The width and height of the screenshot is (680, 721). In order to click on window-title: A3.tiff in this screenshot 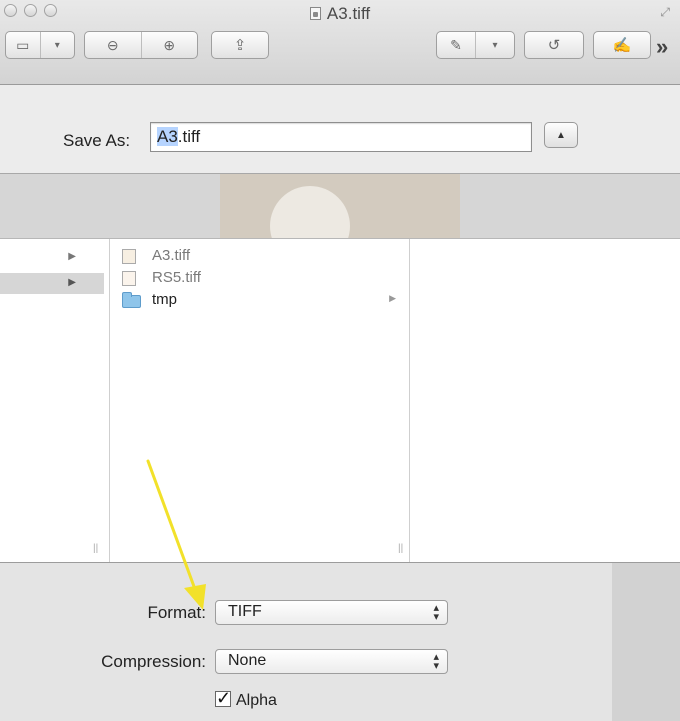, I will do `click(340, 14)`.